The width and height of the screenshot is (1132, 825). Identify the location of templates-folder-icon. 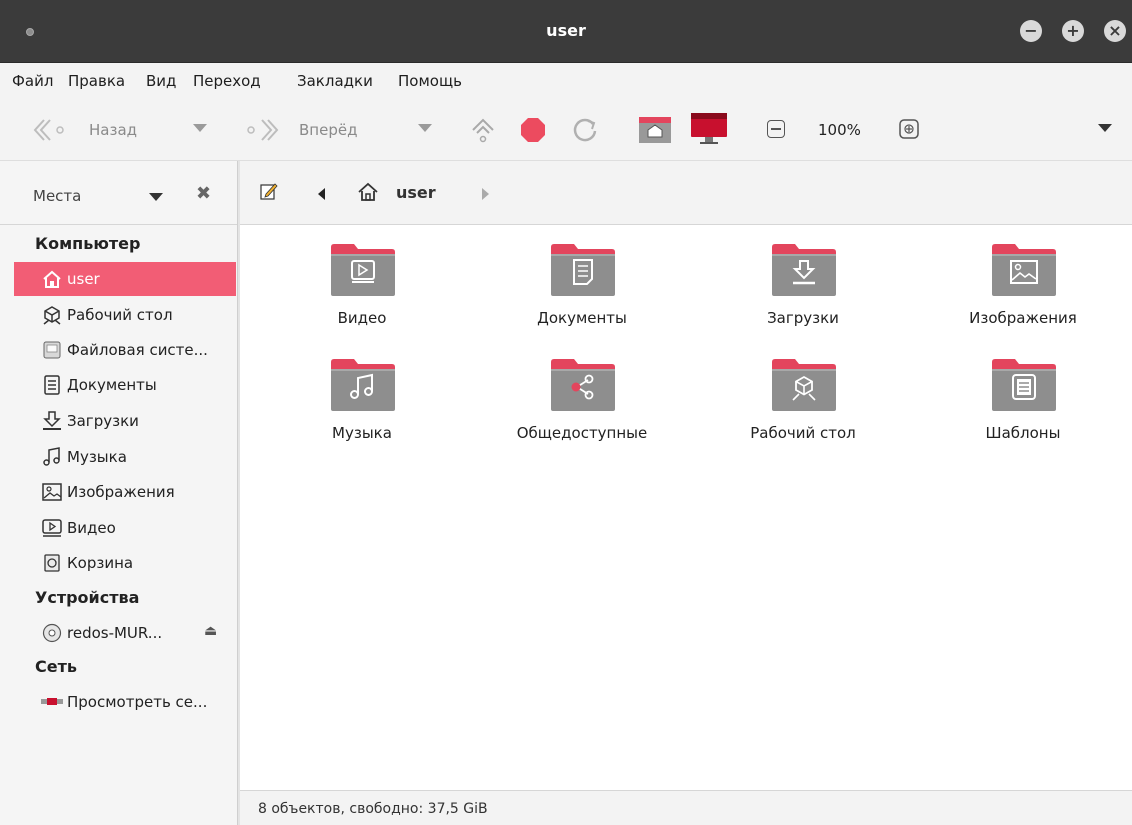
(1024, 385).